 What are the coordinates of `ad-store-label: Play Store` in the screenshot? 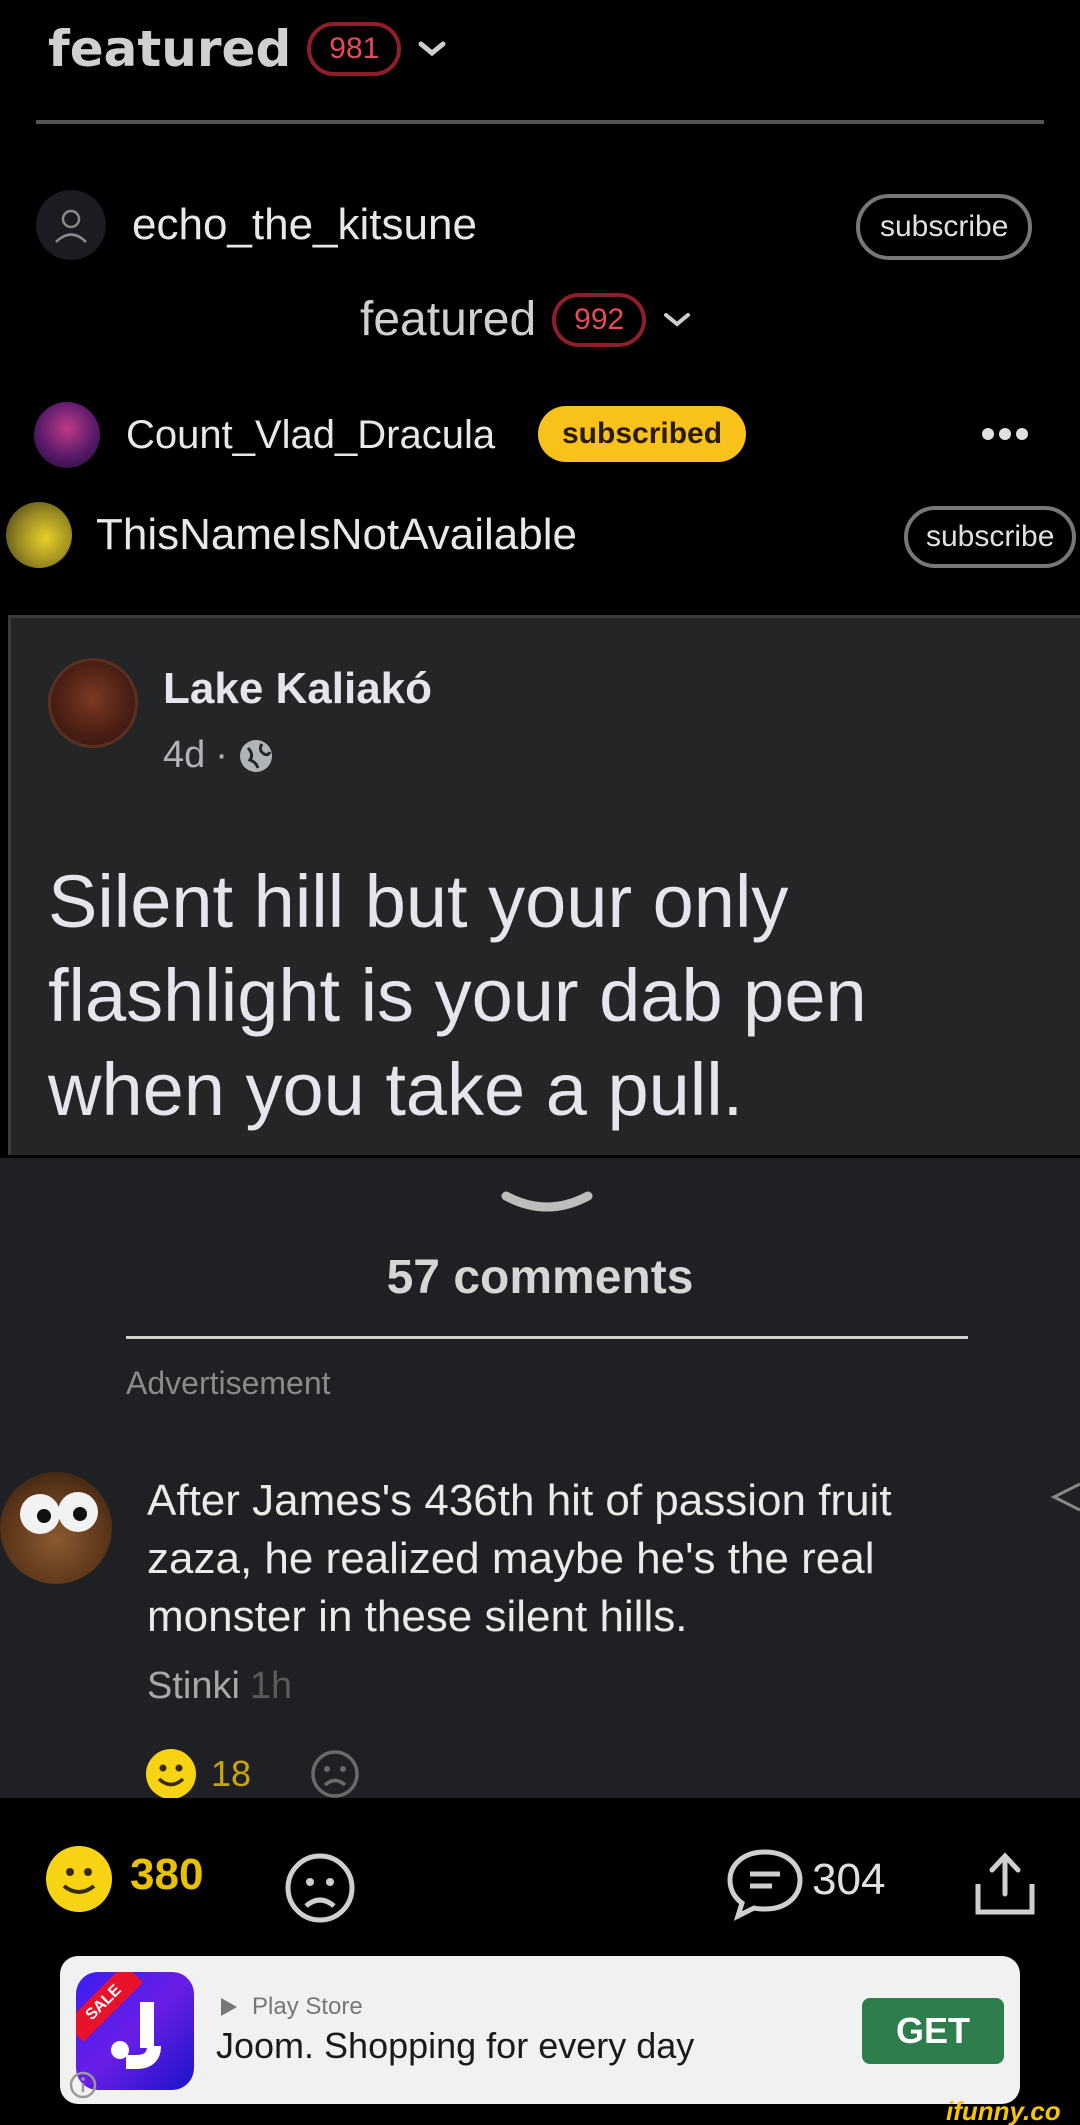 It's located at (307, 2006).